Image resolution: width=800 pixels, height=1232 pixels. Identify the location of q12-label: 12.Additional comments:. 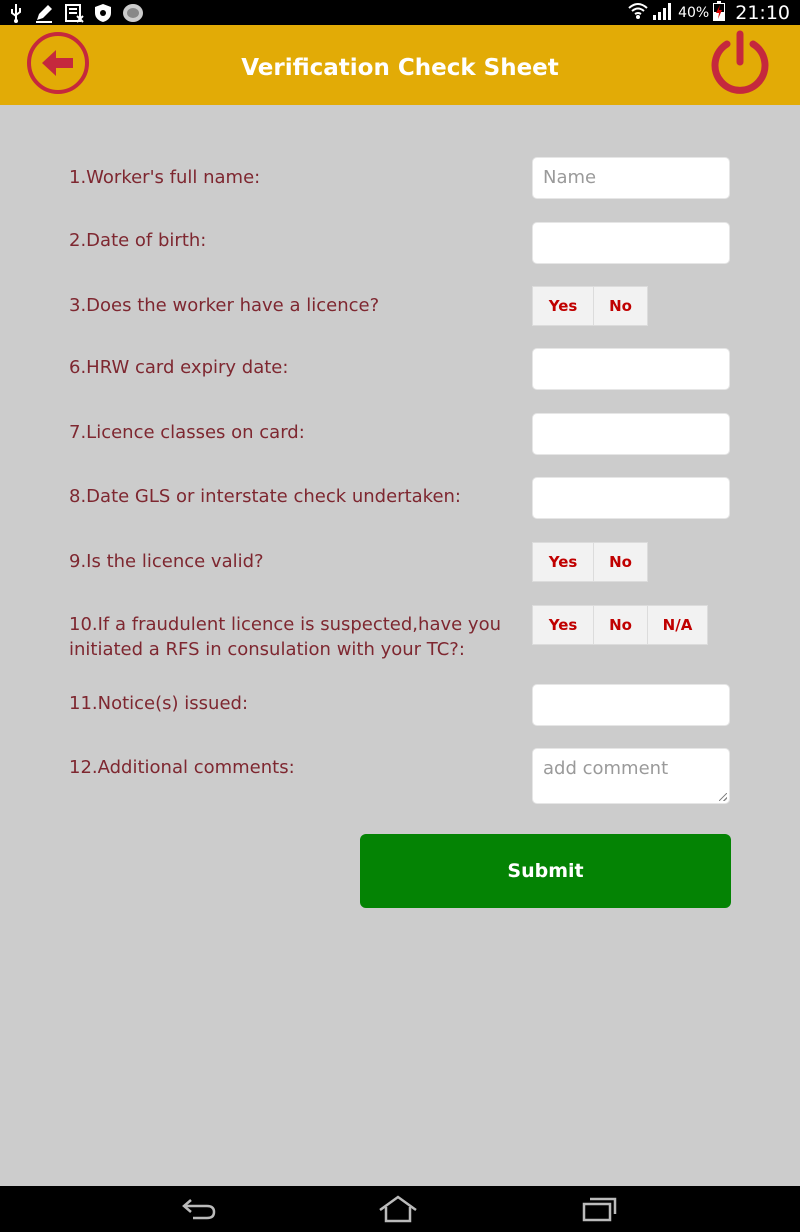
(182, 767).